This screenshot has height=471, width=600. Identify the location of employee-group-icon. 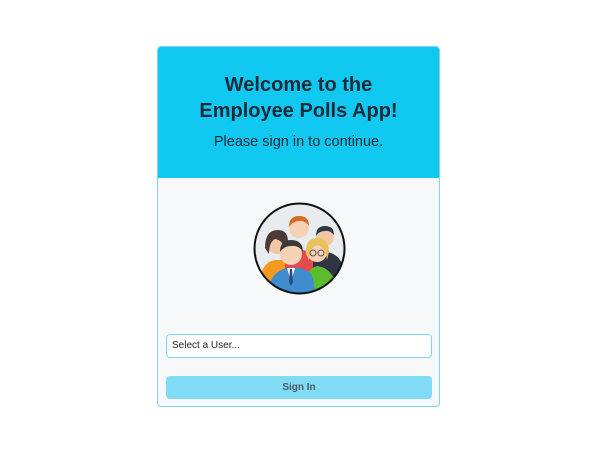
(299, 248).